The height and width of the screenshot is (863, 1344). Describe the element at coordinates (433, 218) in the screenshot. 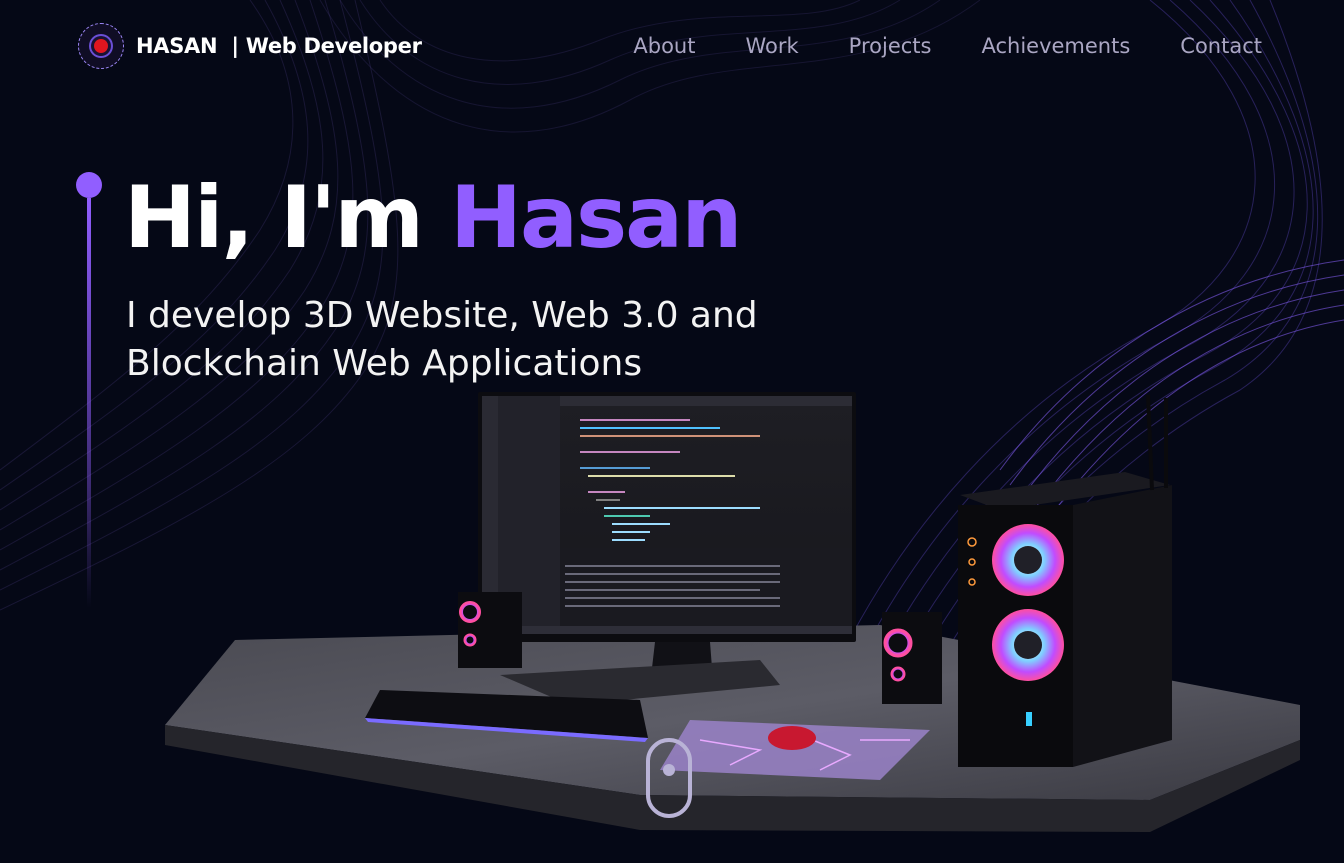

I see `hero-title: Hi, I'm Hasan` at that location.